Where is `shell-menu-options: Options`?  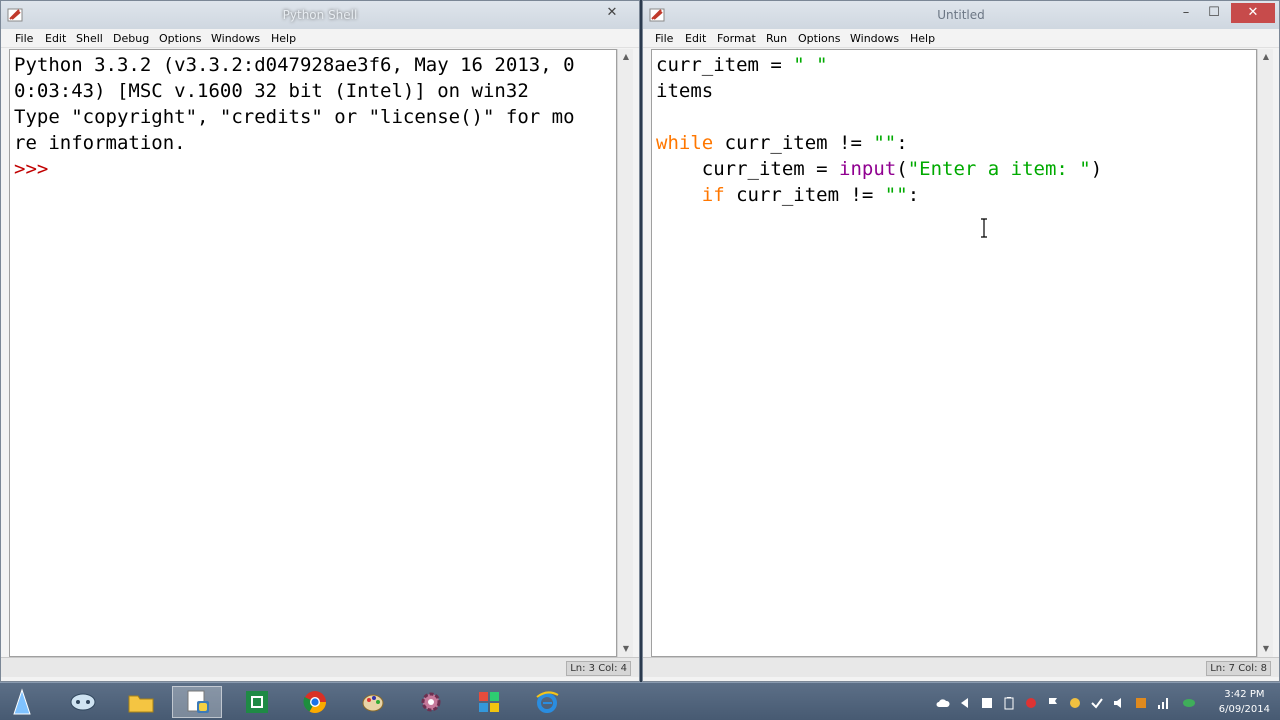
shell-menu-options: Options is located at coordinates (180, 38).